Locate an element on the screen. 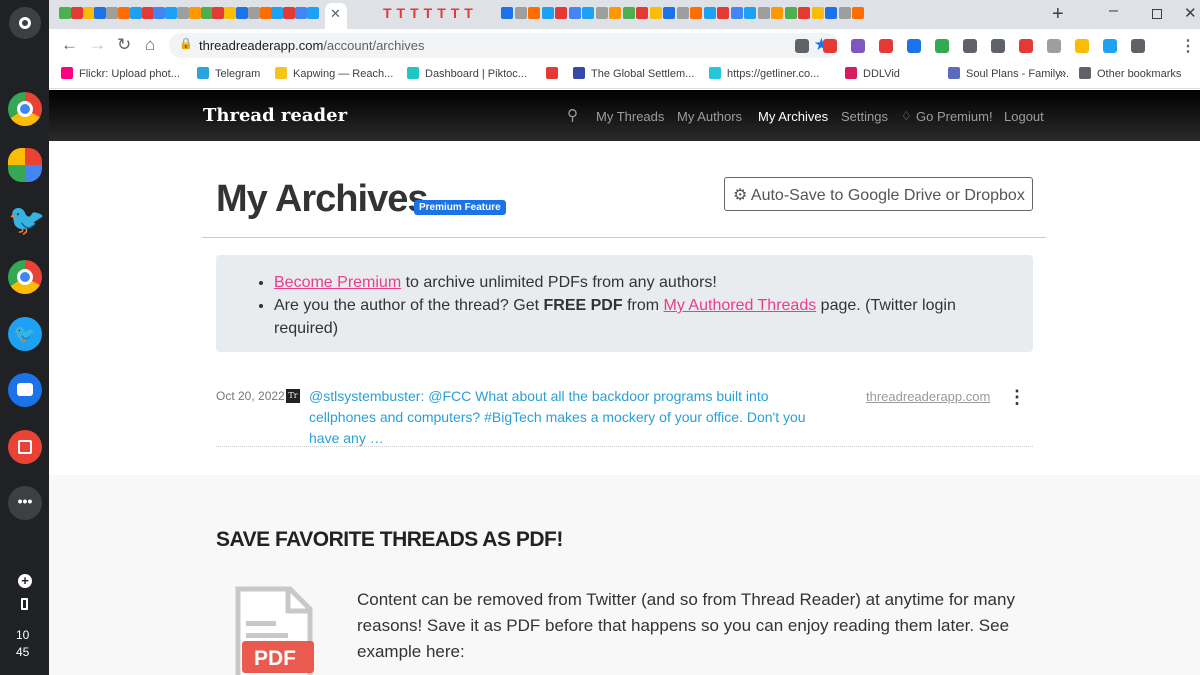  nav-settings: Settings is located at coordinates (864, 116).